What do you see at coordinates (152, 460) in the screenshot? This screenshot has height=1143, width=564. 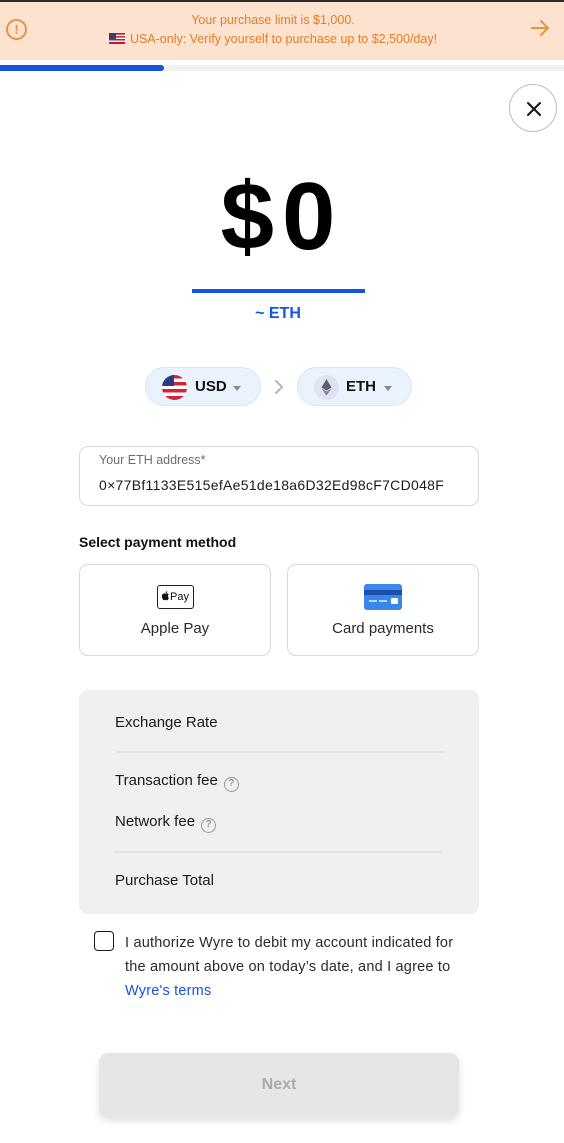 I see `eth-address-label: Your ETH address*` at bounding box center [152, 460].